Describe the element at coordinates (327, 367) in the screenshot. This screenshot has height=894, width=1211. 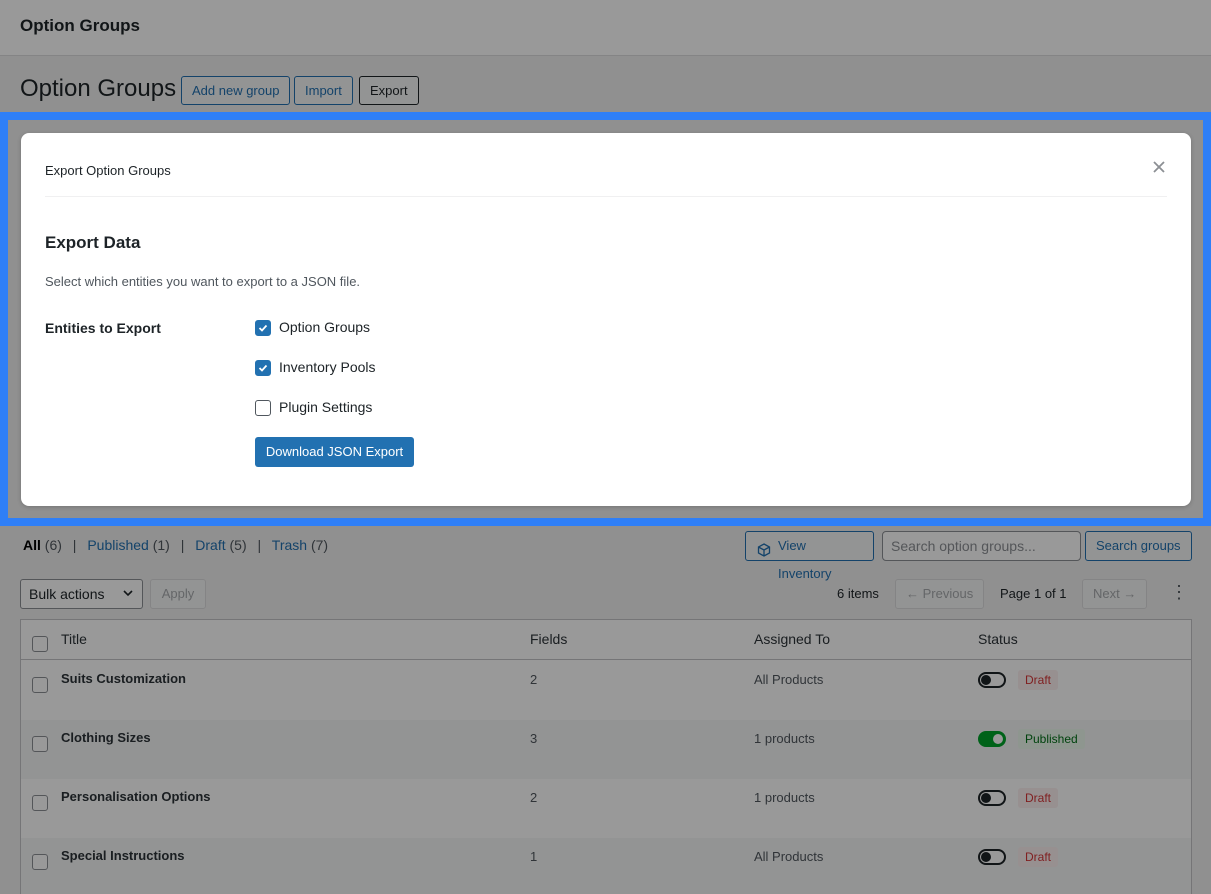
I see `inventory-pools-label: Inventory Pools` at that location.